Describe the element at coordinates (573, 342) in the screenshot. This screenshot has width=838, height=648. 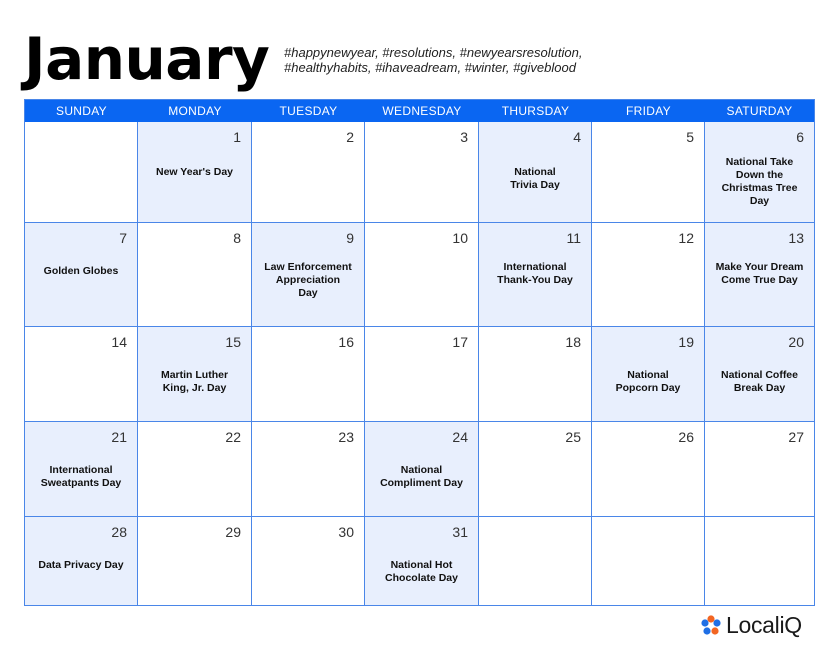
I see `day-number: 18` at that location.